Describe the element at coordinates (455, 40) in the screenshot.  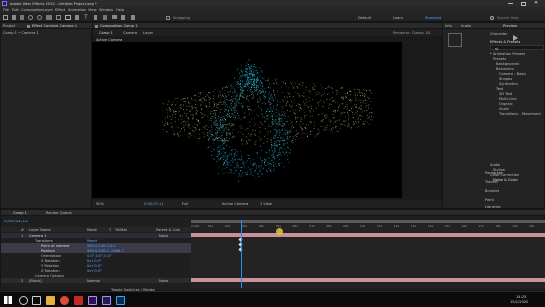
I see `align-grid-icon` at that location.